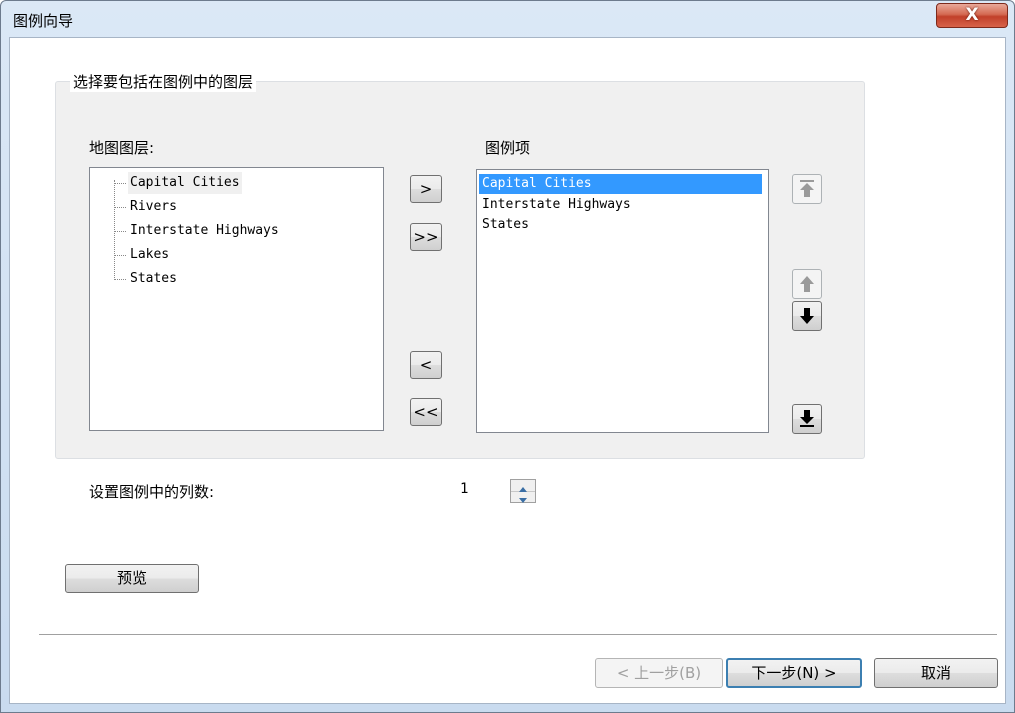  What do you see at coordinates (508, 148) in the screenshot?
I see `legend-items-label: 图例项` at bounding box center [508, 148].